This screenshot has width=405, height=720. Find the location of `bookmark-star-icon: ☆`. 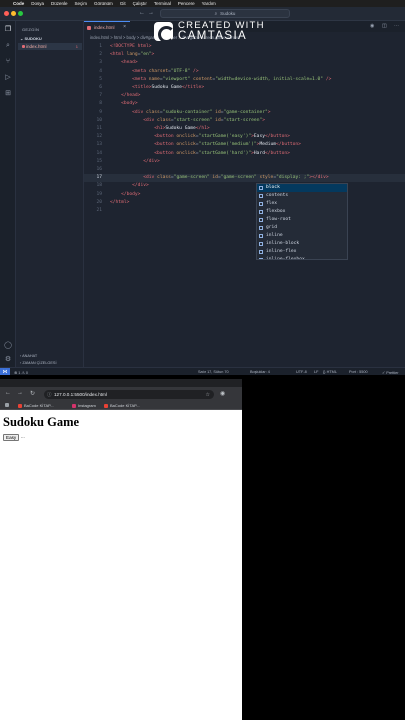

bookmark-star-icon: ☆ is located at coordinates (208, 395).